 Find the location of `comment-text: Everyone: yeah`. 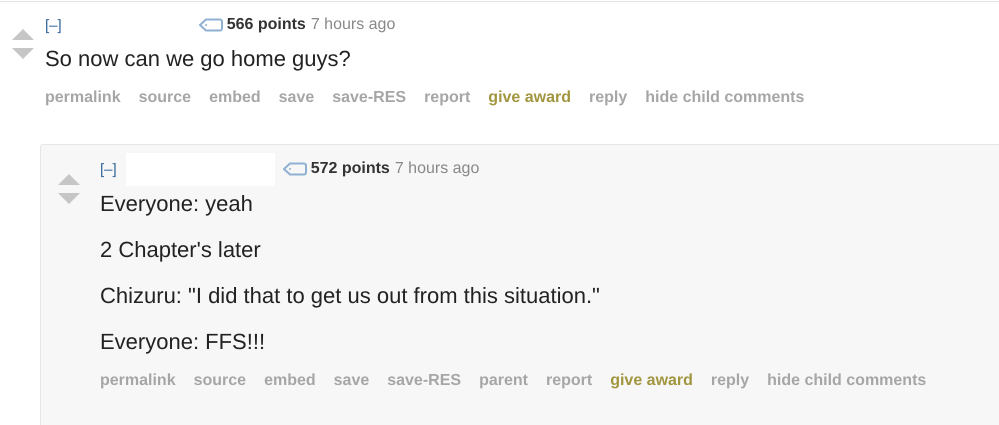

comment-text: Everyone: yeah is located at coordinates (177, 204).